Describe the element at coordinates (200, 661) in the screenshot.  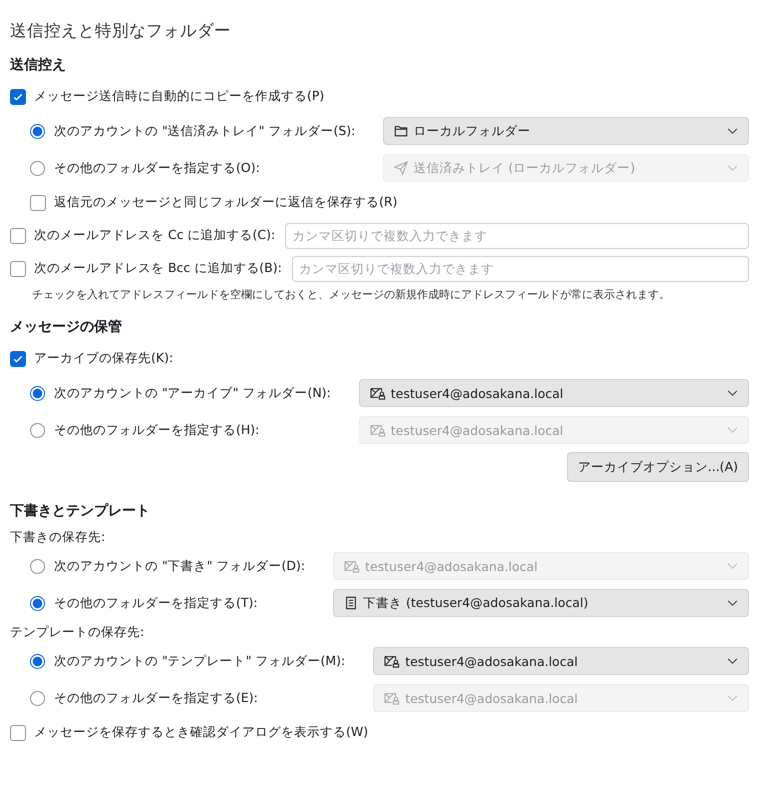
I see `radio-label: 次のアカウントの "テンプレート" フォルダー(M):` at that location.